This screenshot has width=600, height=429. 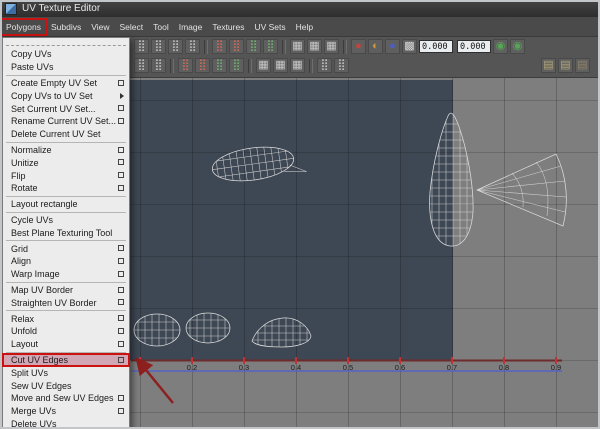 I want to click on flip-v-icon: ⣿, so click(x=236, y=46).